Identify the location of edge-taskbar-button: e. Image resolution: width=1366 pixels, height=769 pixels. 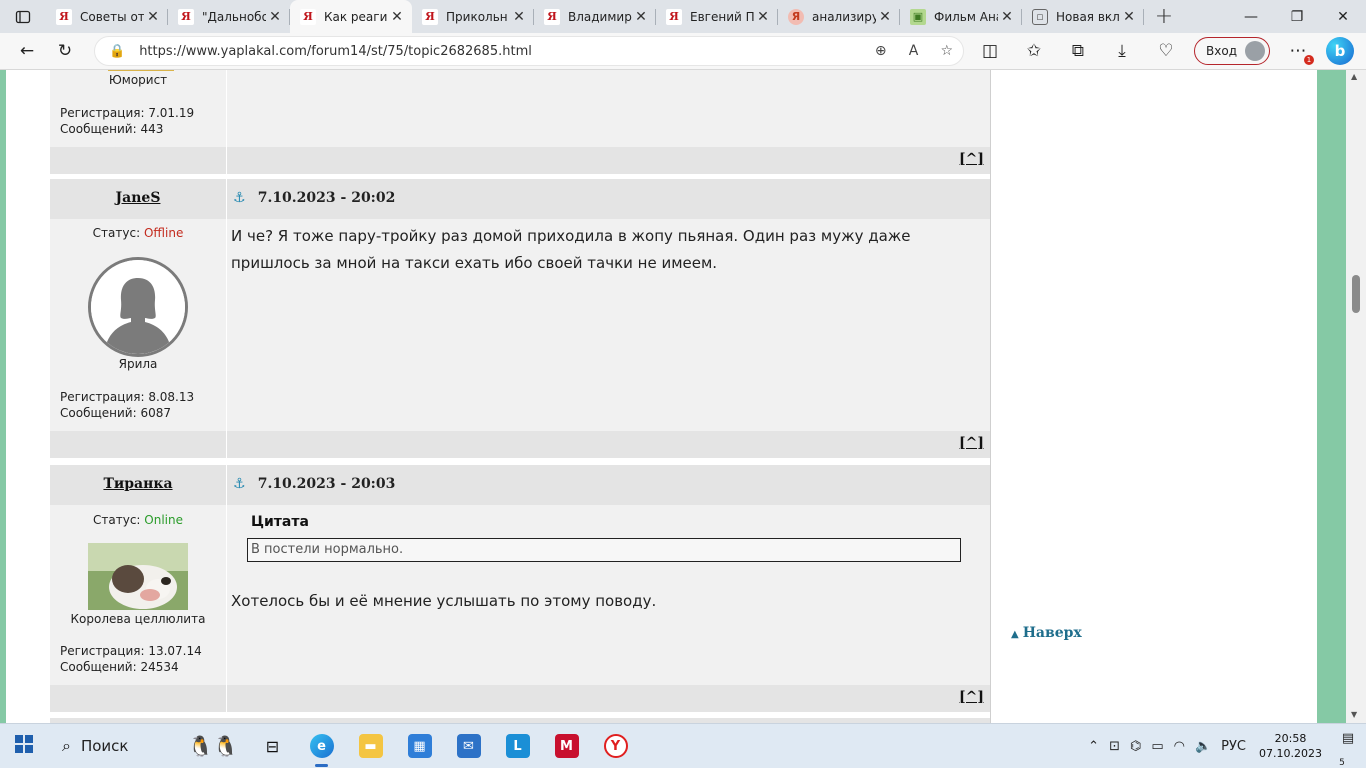
(321, 746).